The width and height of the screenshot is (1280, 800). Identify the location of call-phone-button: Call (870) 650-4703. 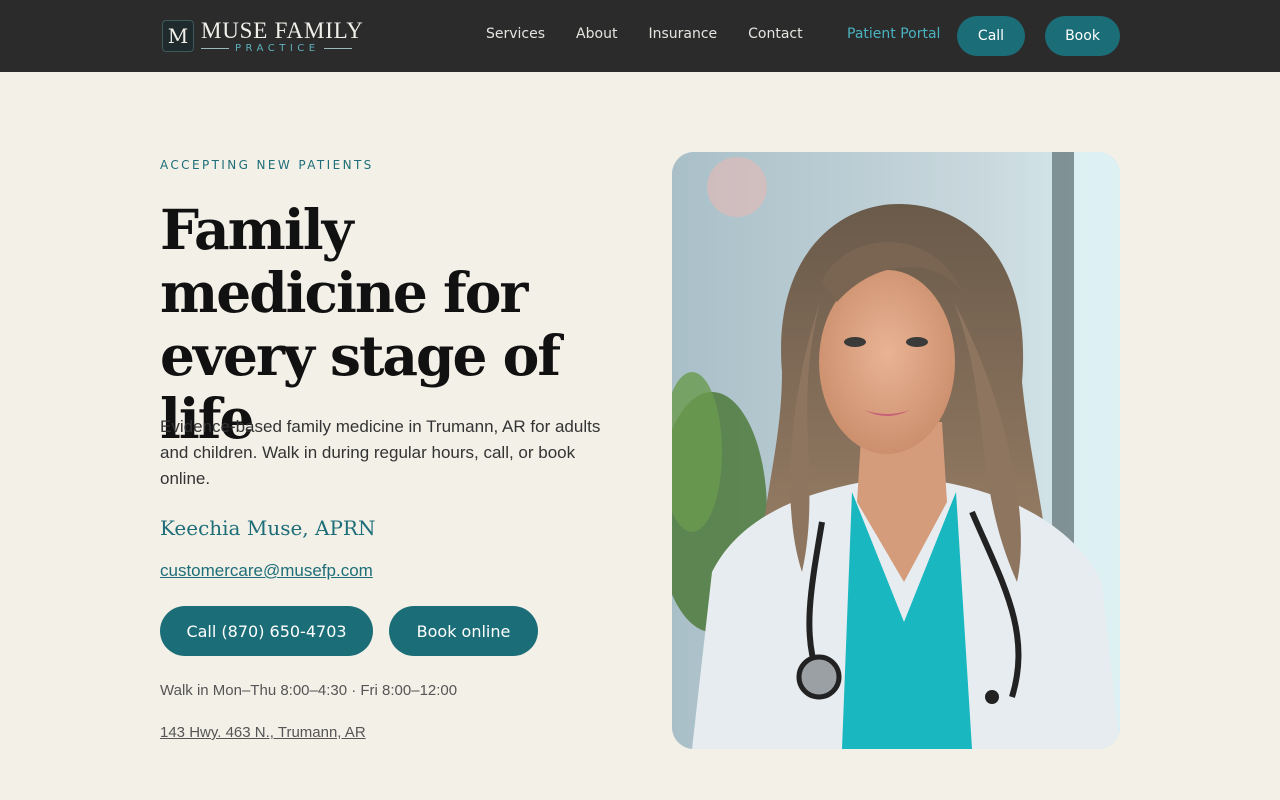
(266, 631).